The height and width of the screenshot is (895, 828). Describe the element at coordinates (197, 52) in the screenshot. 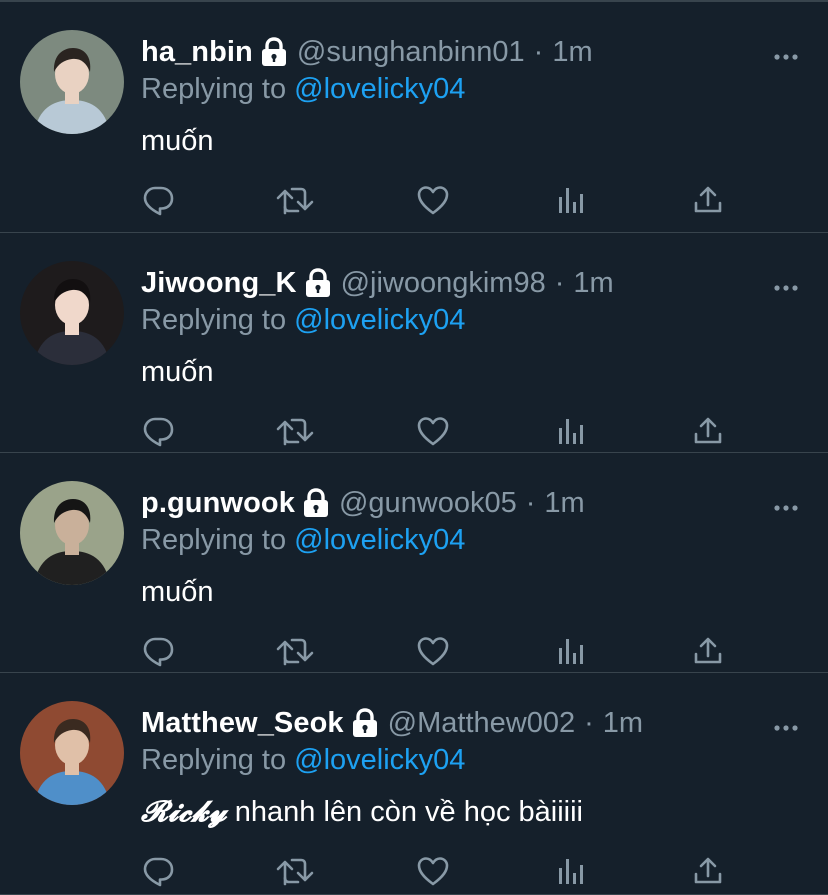

I see `display-name: ha_nbin` at that location.